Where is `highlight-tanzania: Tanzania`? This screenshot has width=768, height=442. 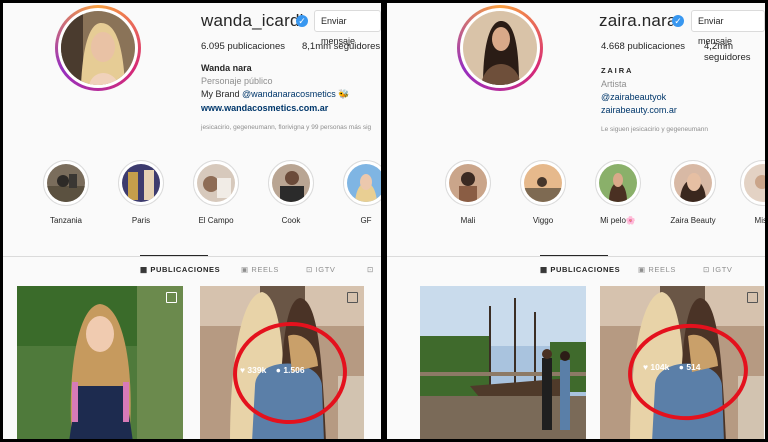 highlight-tanzania: Tanzania is located at coordinates (66, 192).